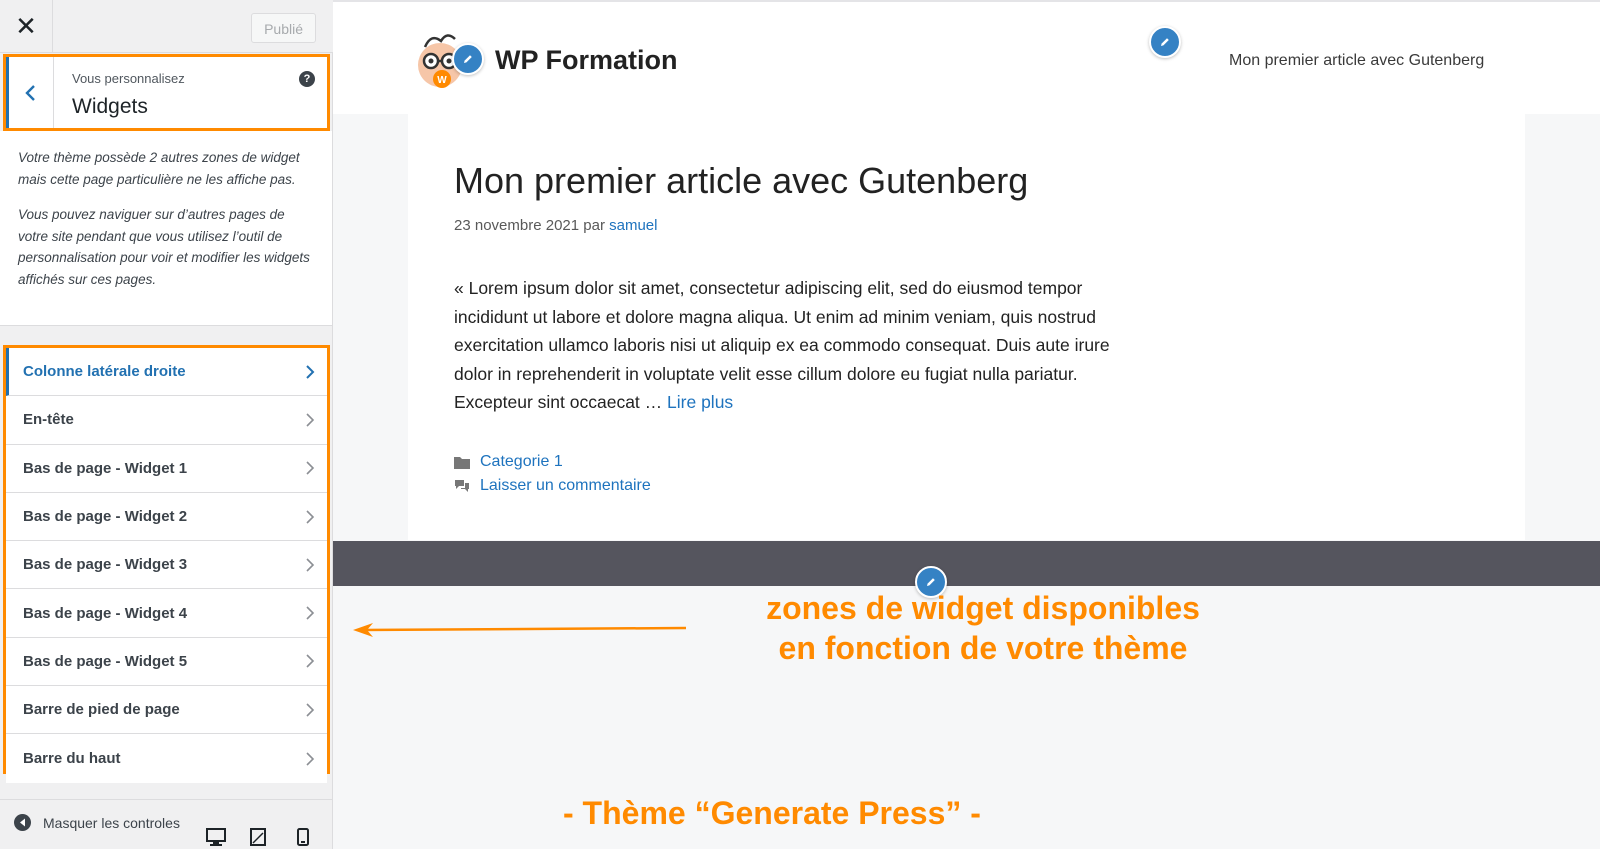 This screenshot has width=1600, height=849. Describe the element at coordinates (105, 565) in the screenshot. I see `widget-area-label: Bas de page - Widget 3` at that location.